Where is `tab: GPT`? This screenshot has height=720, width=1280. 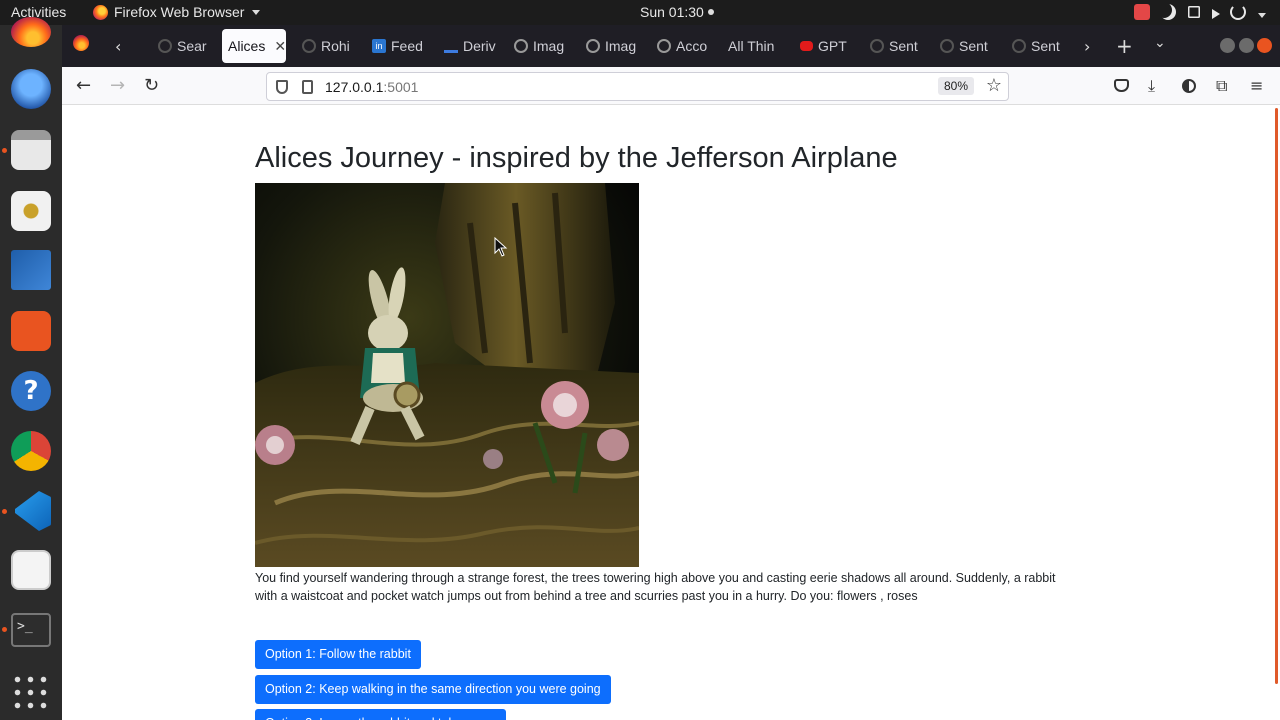
tab: GPT is located at coordinates (826, 46).